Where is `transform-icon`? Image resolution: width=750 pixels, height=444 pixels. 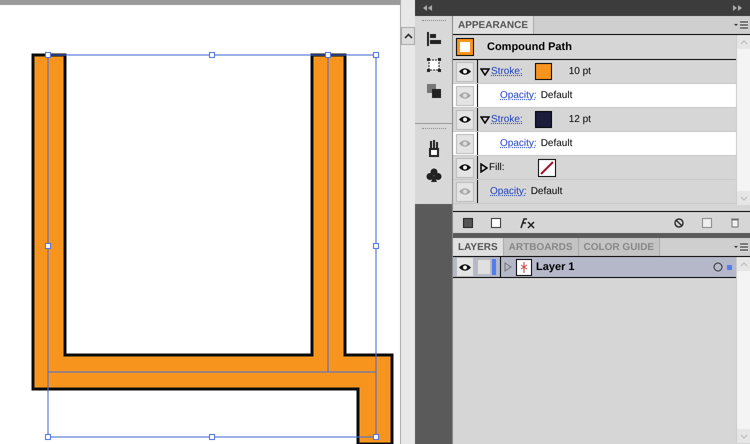 transform-icon is located at coordinates (434, 65).